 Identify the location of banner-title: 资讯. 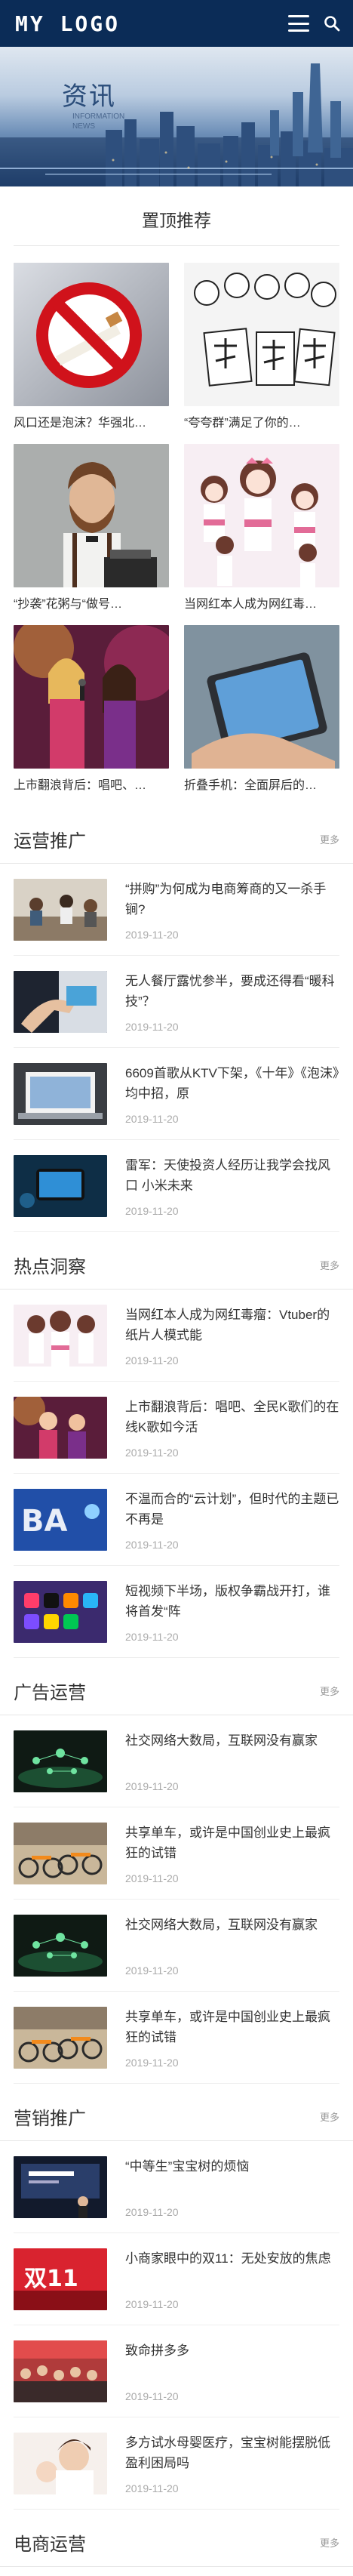
(89, 97).